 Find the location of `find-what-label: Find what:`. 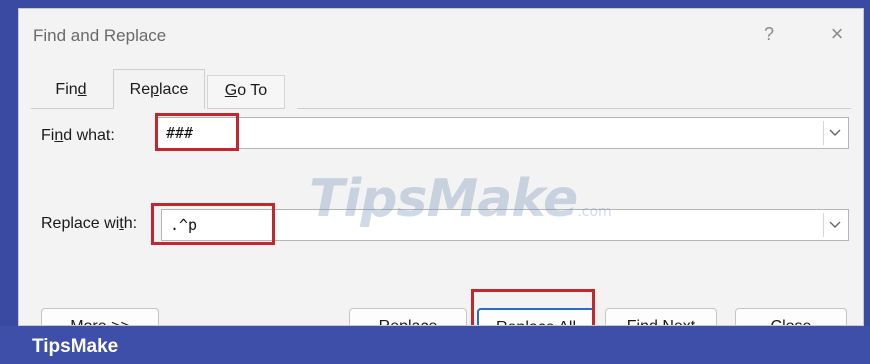

find-what-label: Find what: is located at coordinates (78, 136).